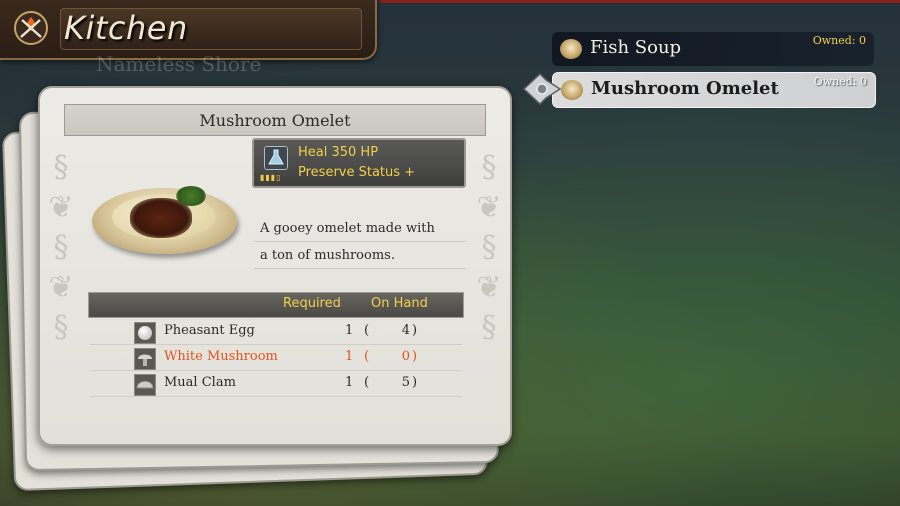 Image resolution: width=900 pixels, height=506 pixels. What do you see at coordinates (276, 158) in the screenshot?
I see `flask-potion-icon` at bounding box center [276, 158].